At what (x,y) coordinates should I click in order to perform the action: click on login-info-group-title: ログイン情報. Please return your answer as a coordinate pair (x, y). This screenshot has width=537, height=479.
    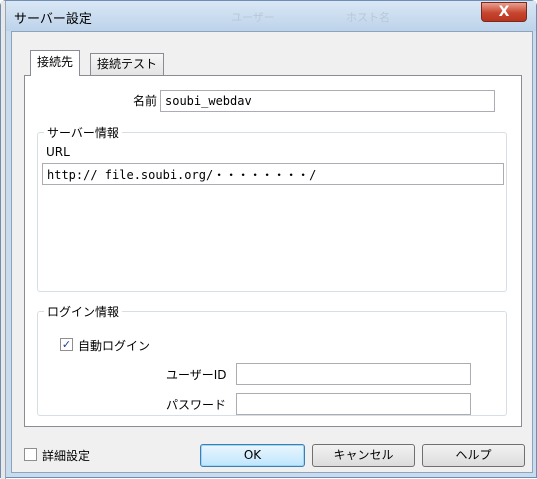
    Looking at the image, I should click on (83, 311).